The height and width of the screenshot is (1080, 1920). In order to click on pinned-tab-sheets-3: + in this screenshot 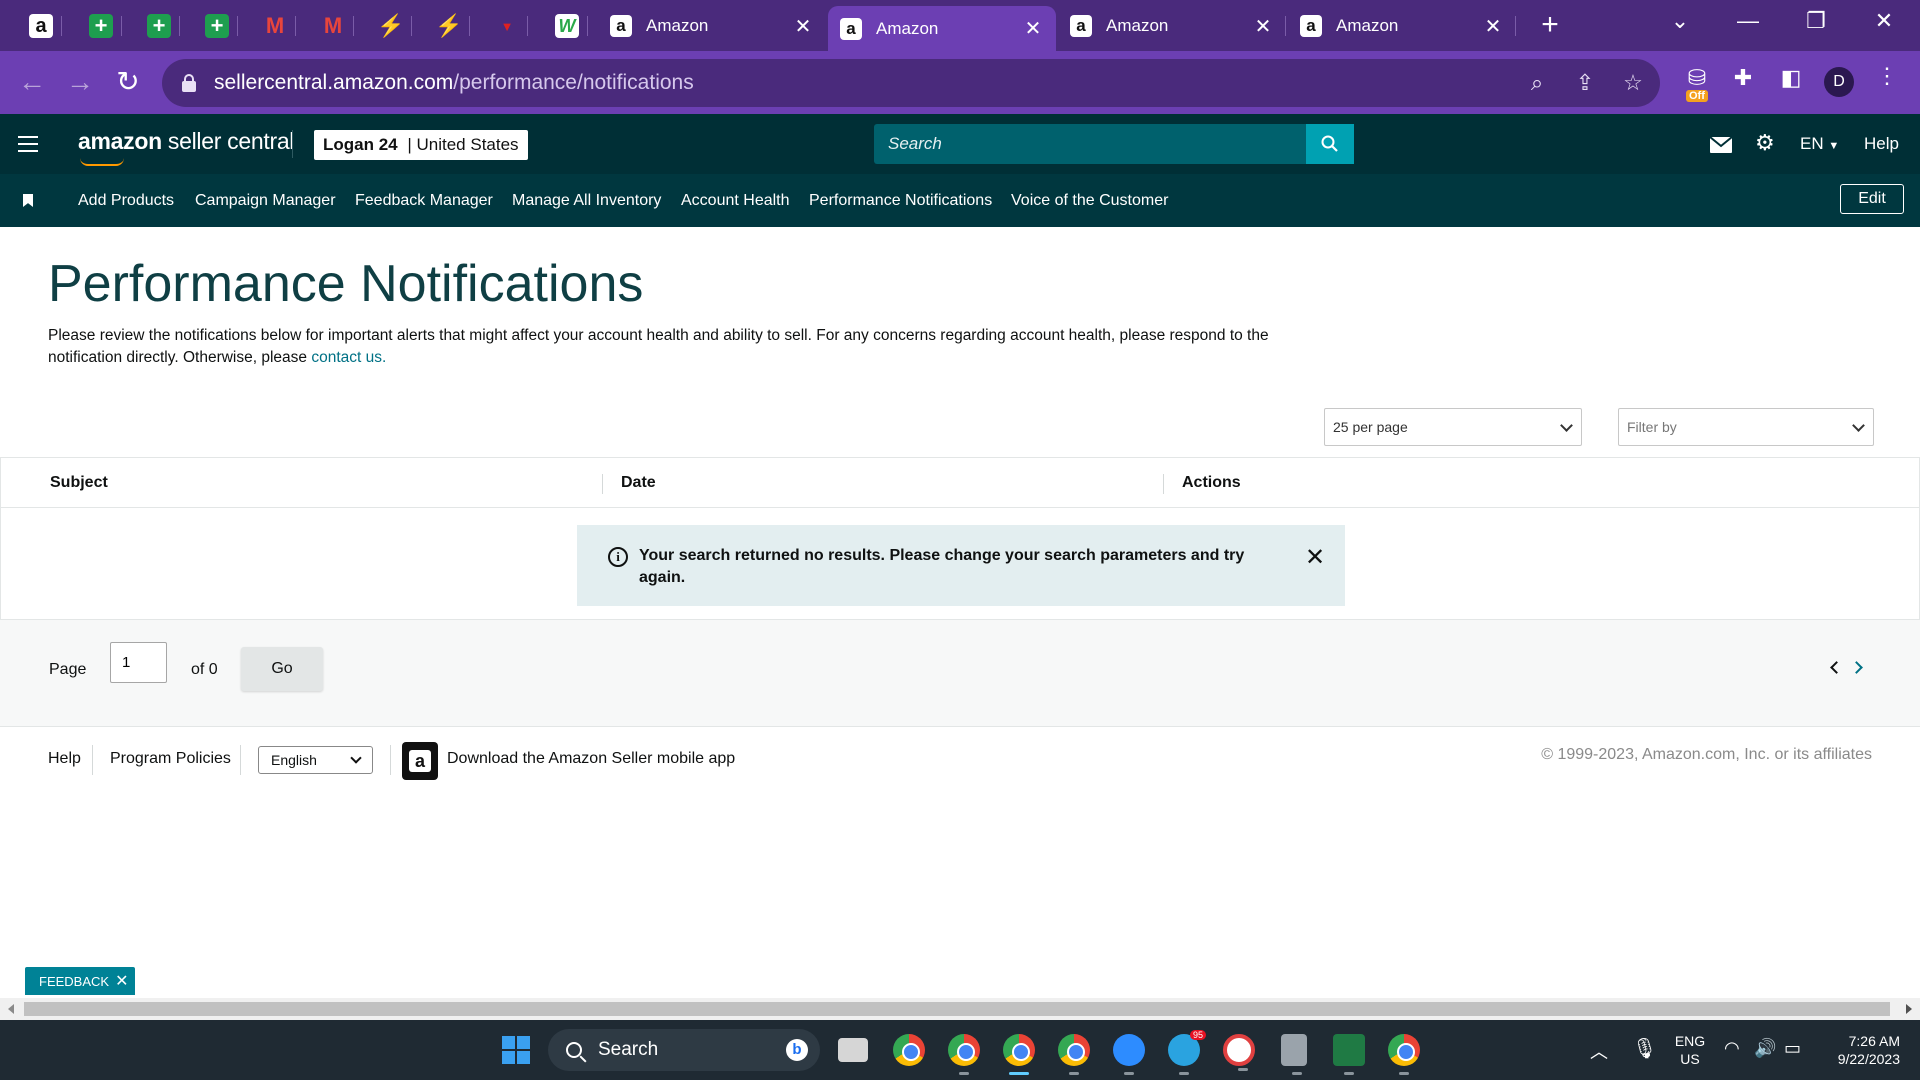, I will do `click(217, 26)`.